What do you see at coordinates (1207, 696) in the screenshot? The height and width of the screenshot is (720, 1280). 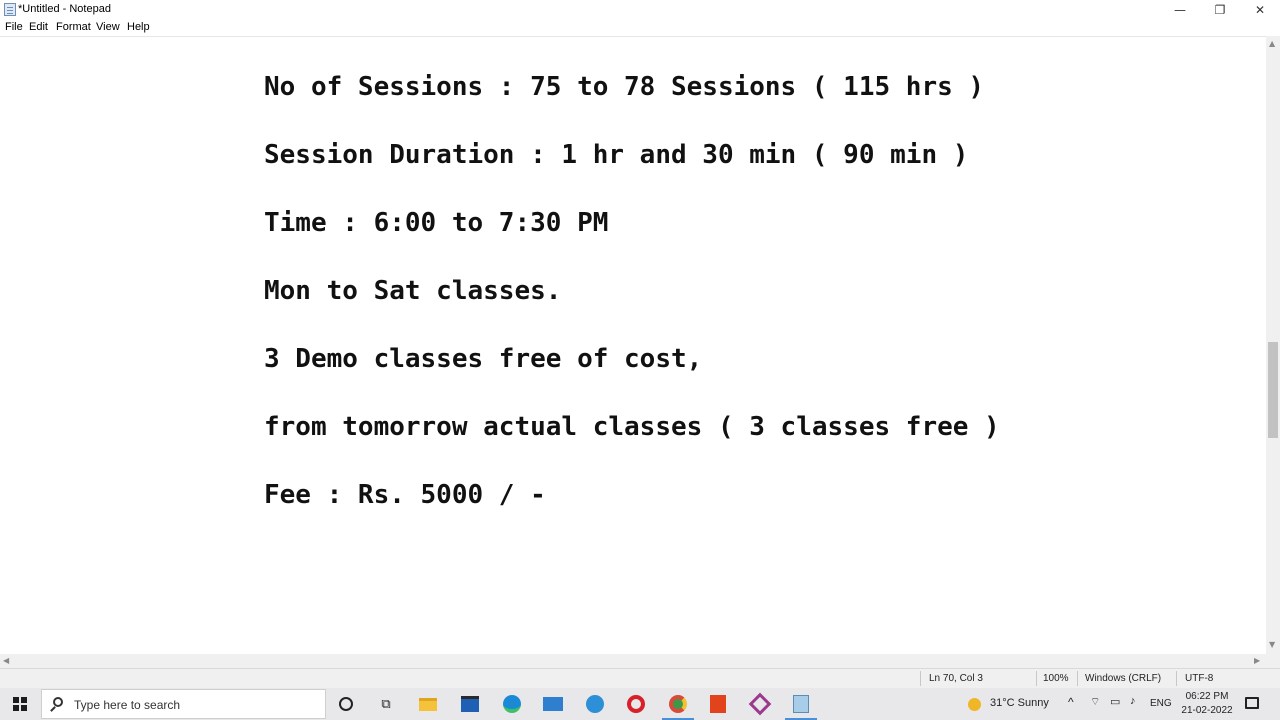 I see `clock-time: 06:22 PM` at bounding box center [1207, 696].